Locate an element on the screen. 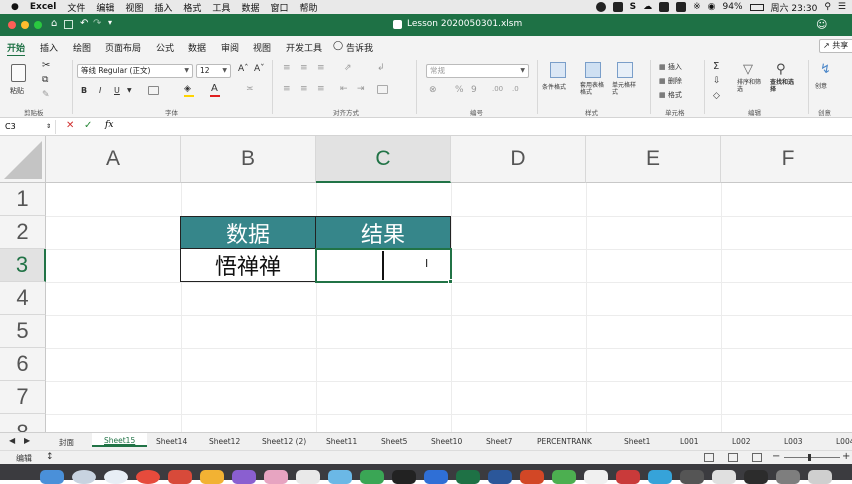  insert-cells-button: ▦ 插入 is located at coordinates (670, 67).